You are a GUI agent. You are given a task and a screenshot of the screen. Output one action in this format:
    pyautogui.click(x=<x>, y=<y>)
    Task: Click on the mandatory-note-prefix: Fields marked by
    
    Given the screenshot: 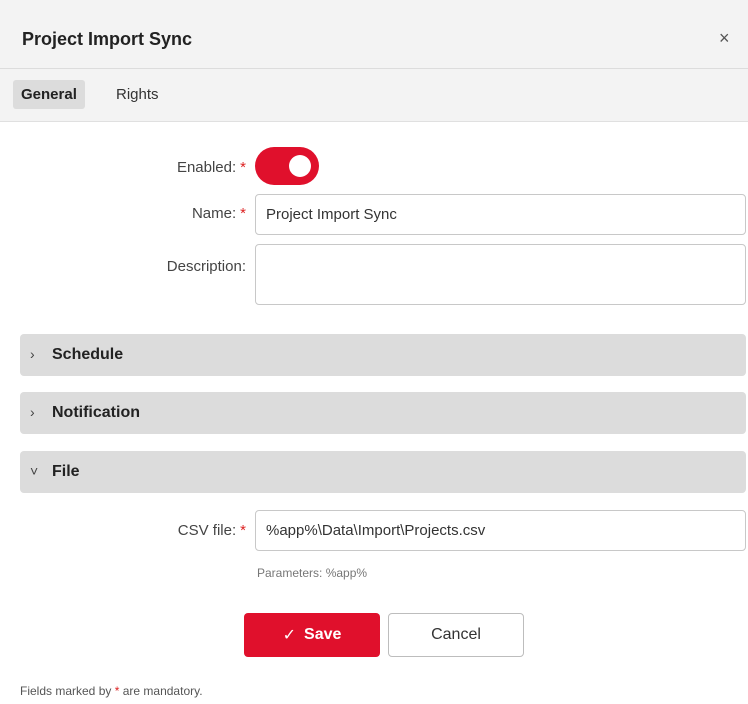 What is the action you would take?
    pyautogui.click(x=66, y=691)
    